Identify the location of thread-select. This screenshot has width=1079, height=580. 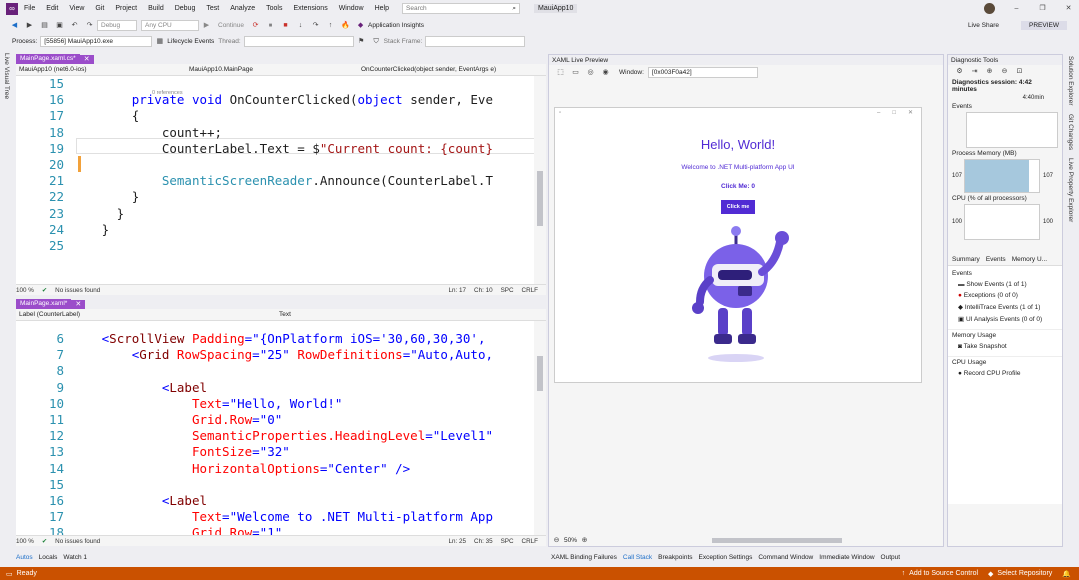
(298, 41).